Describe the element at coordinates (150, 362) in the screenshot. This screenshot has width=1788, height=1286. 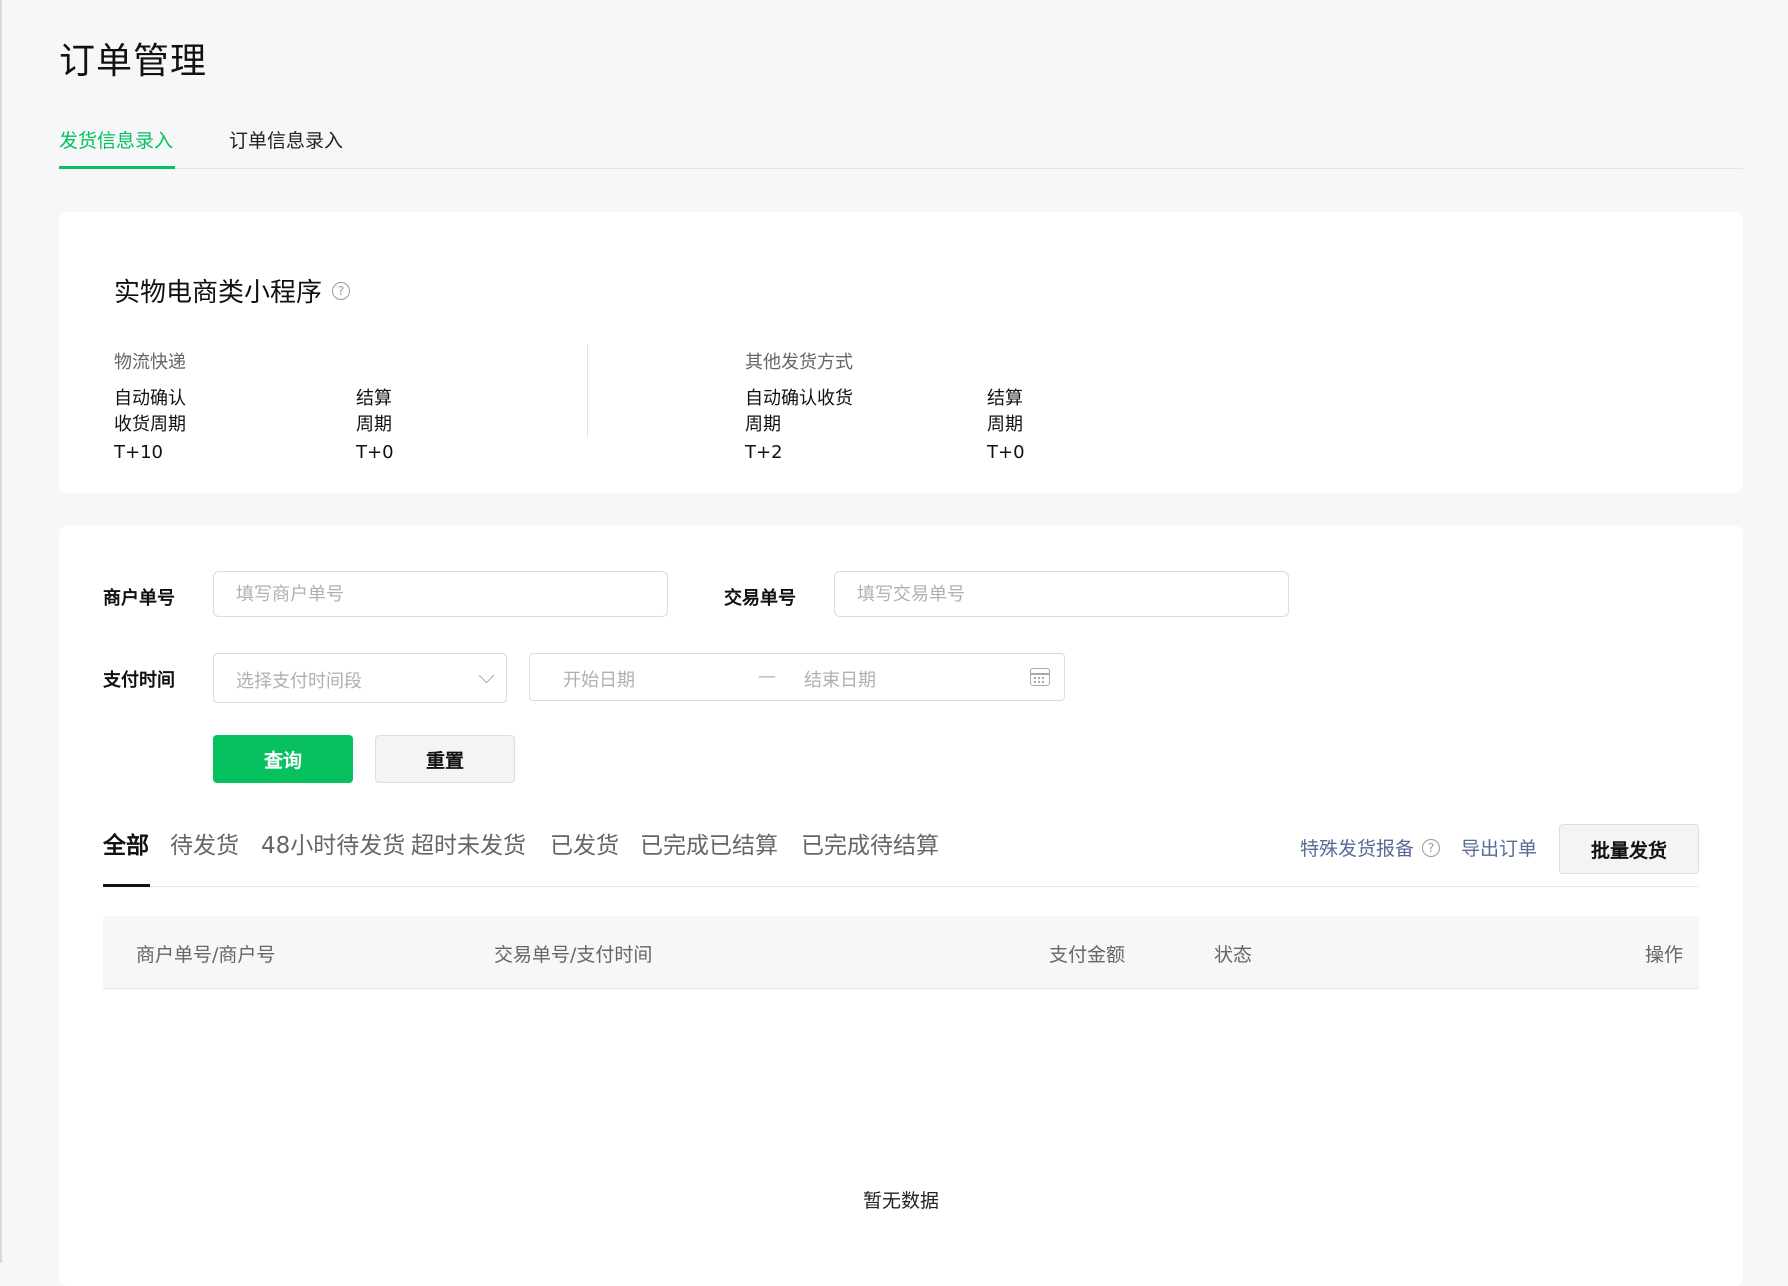
I see `group-label: 物流快递` at that location.